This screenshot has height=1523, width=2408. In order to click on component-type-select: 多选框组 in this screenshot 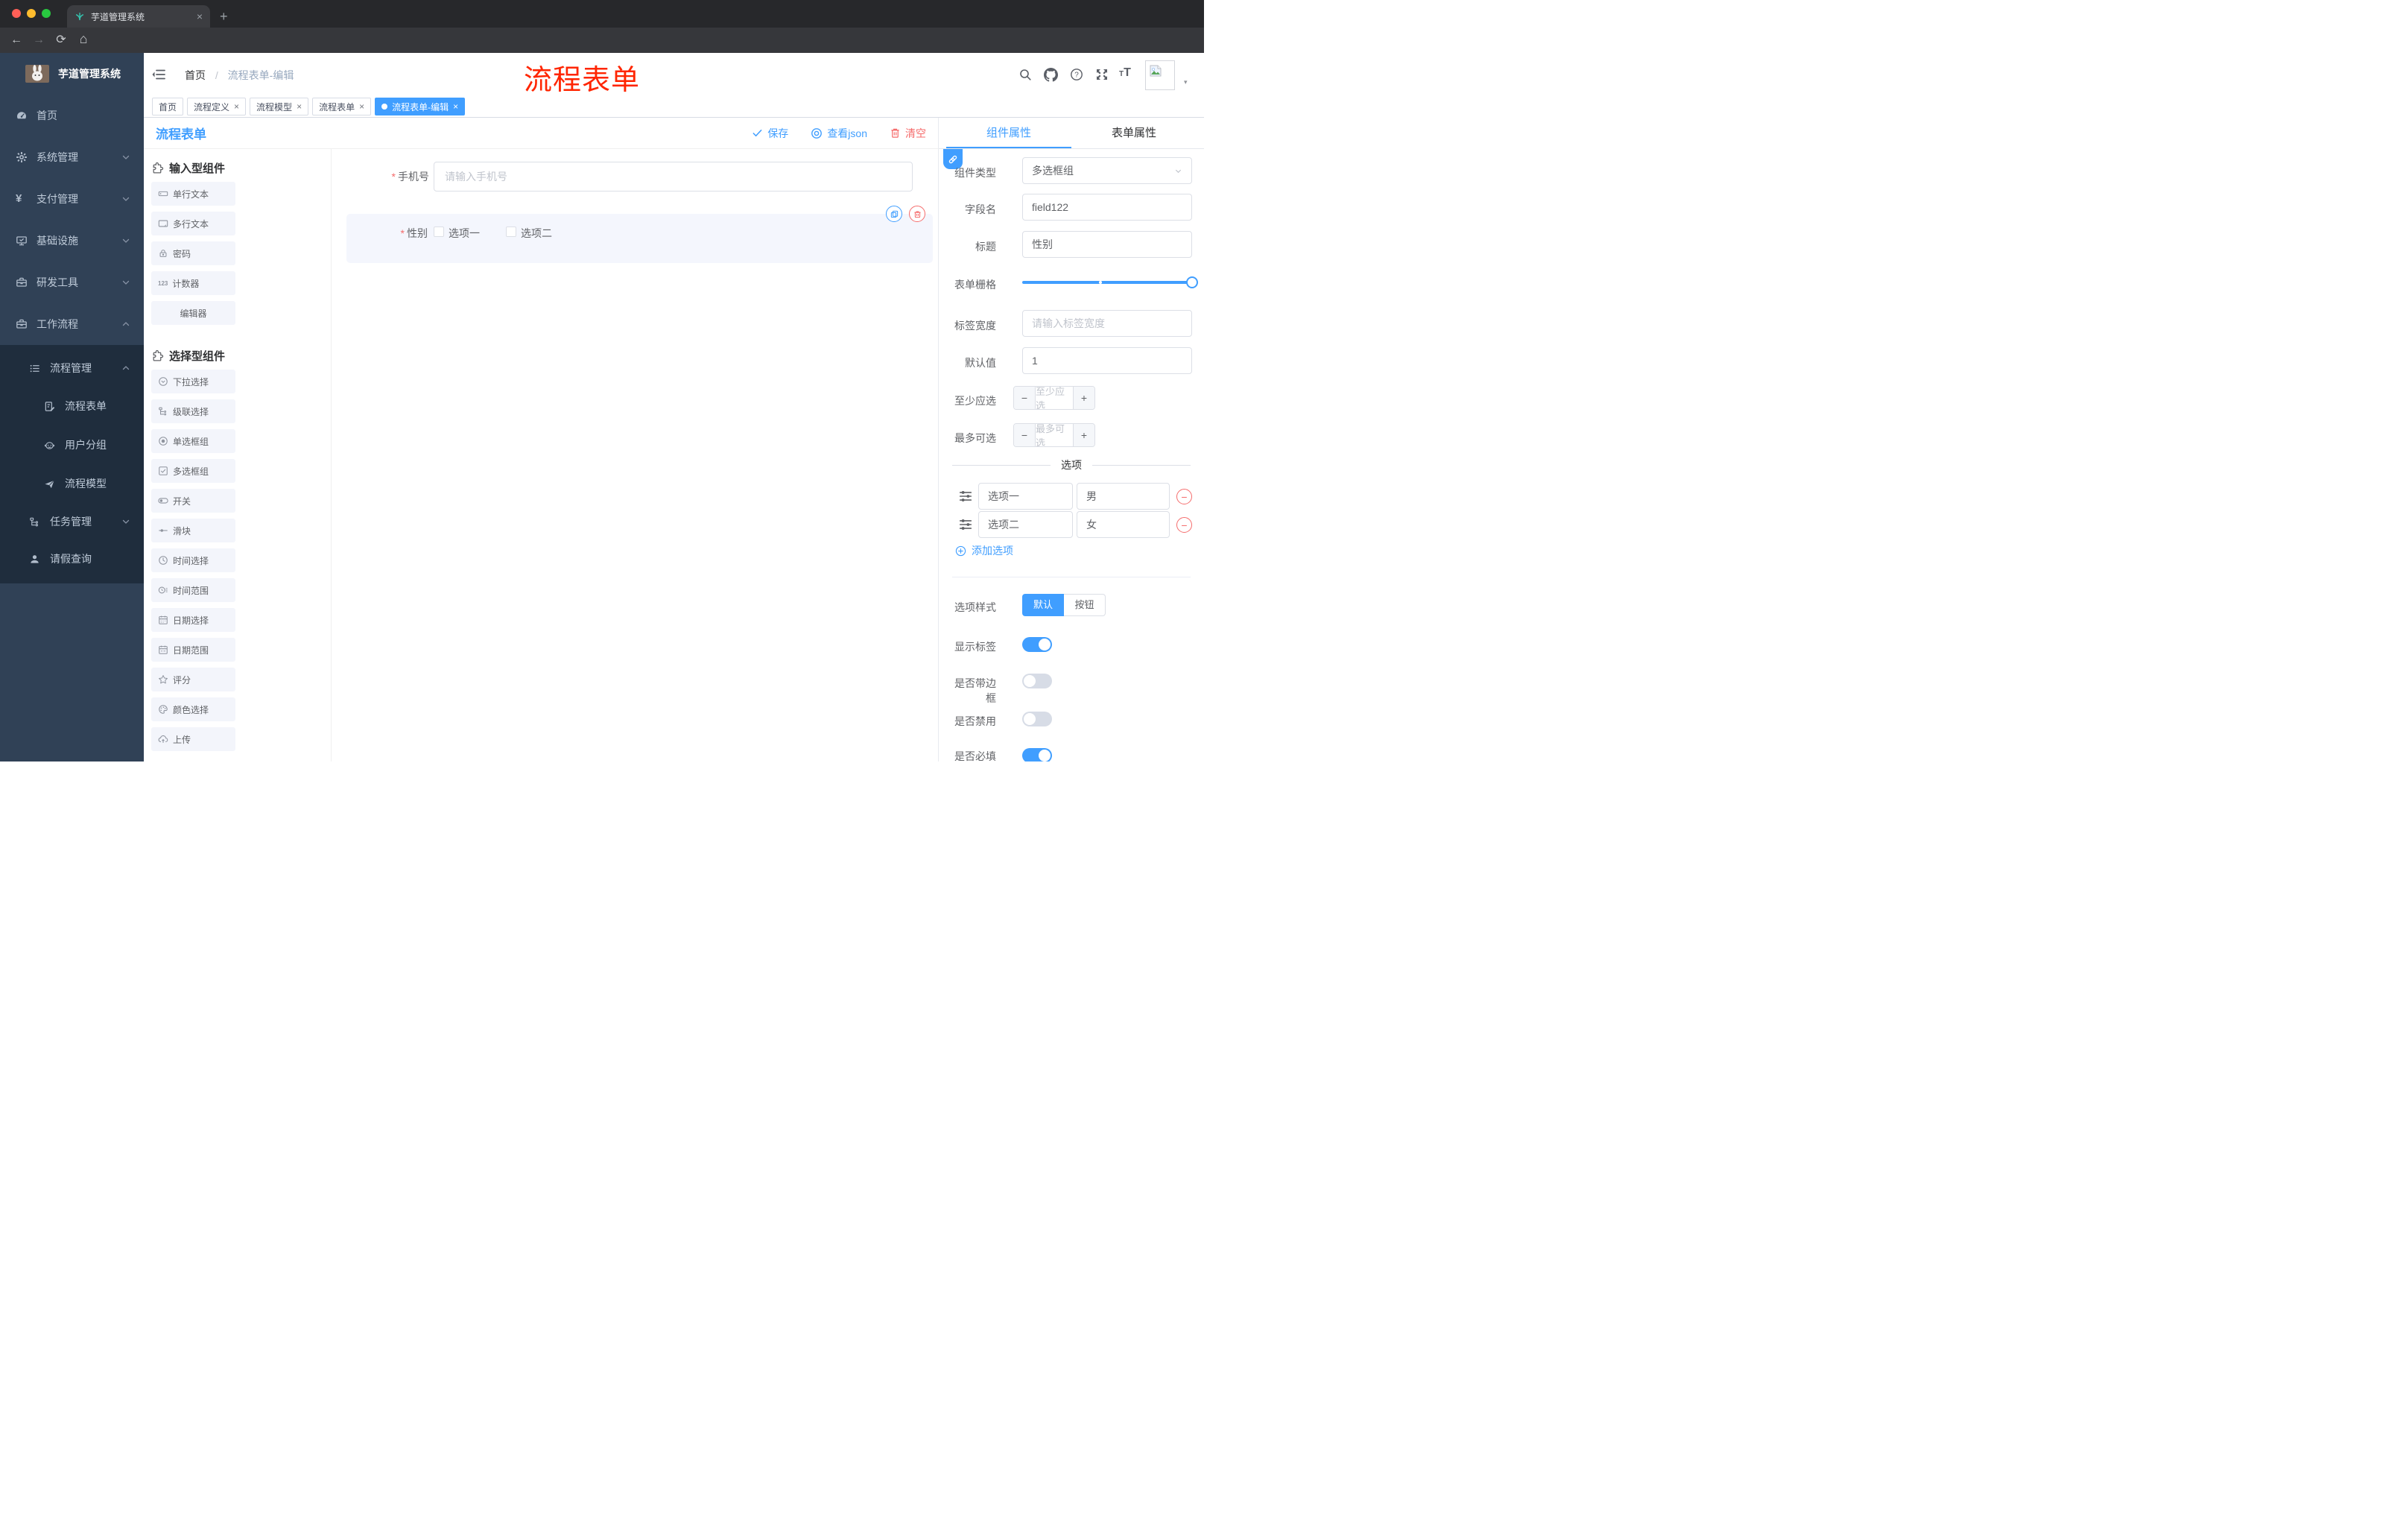, I will do `click(1107, 171)`.